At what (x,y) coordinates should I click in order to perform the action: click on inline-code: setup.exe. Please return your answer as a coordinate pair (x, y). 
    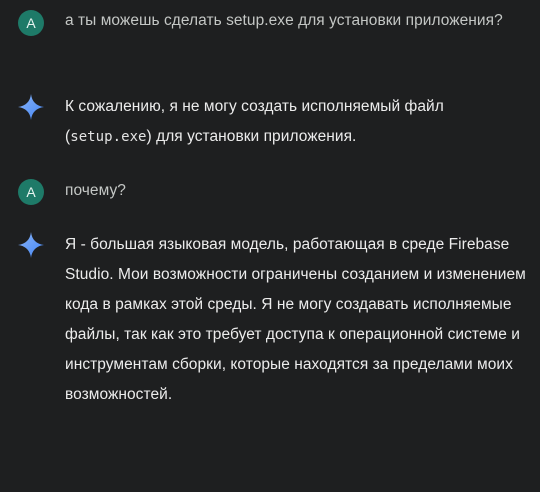
    Looking at the image, I should click on (108, 137).